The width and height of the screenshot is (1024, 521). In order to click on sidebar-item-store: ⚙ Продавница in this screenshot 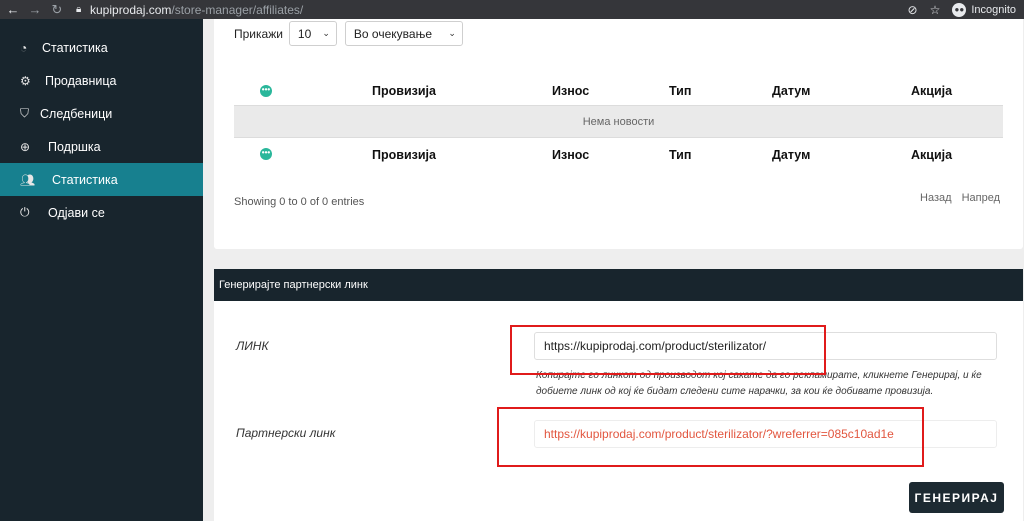, I will do `click(101, 80)`.